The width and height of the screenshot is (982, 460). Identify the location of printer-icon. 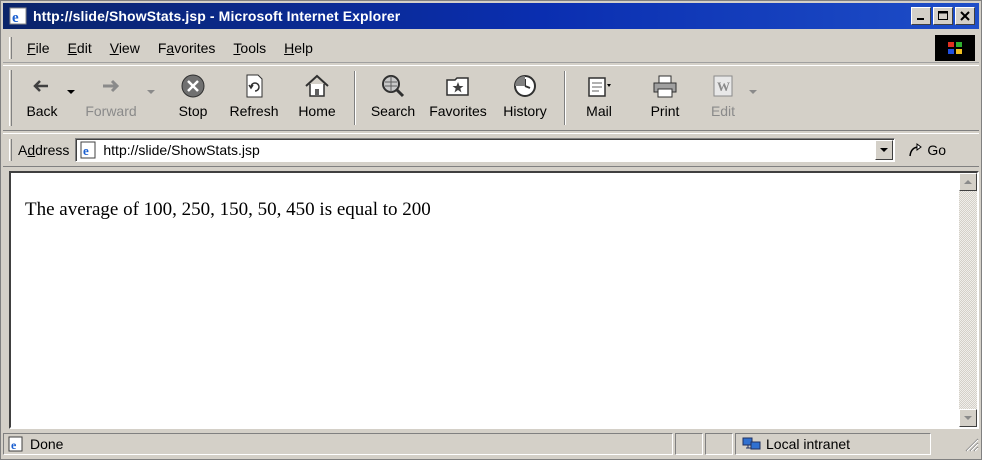
(665, 86).